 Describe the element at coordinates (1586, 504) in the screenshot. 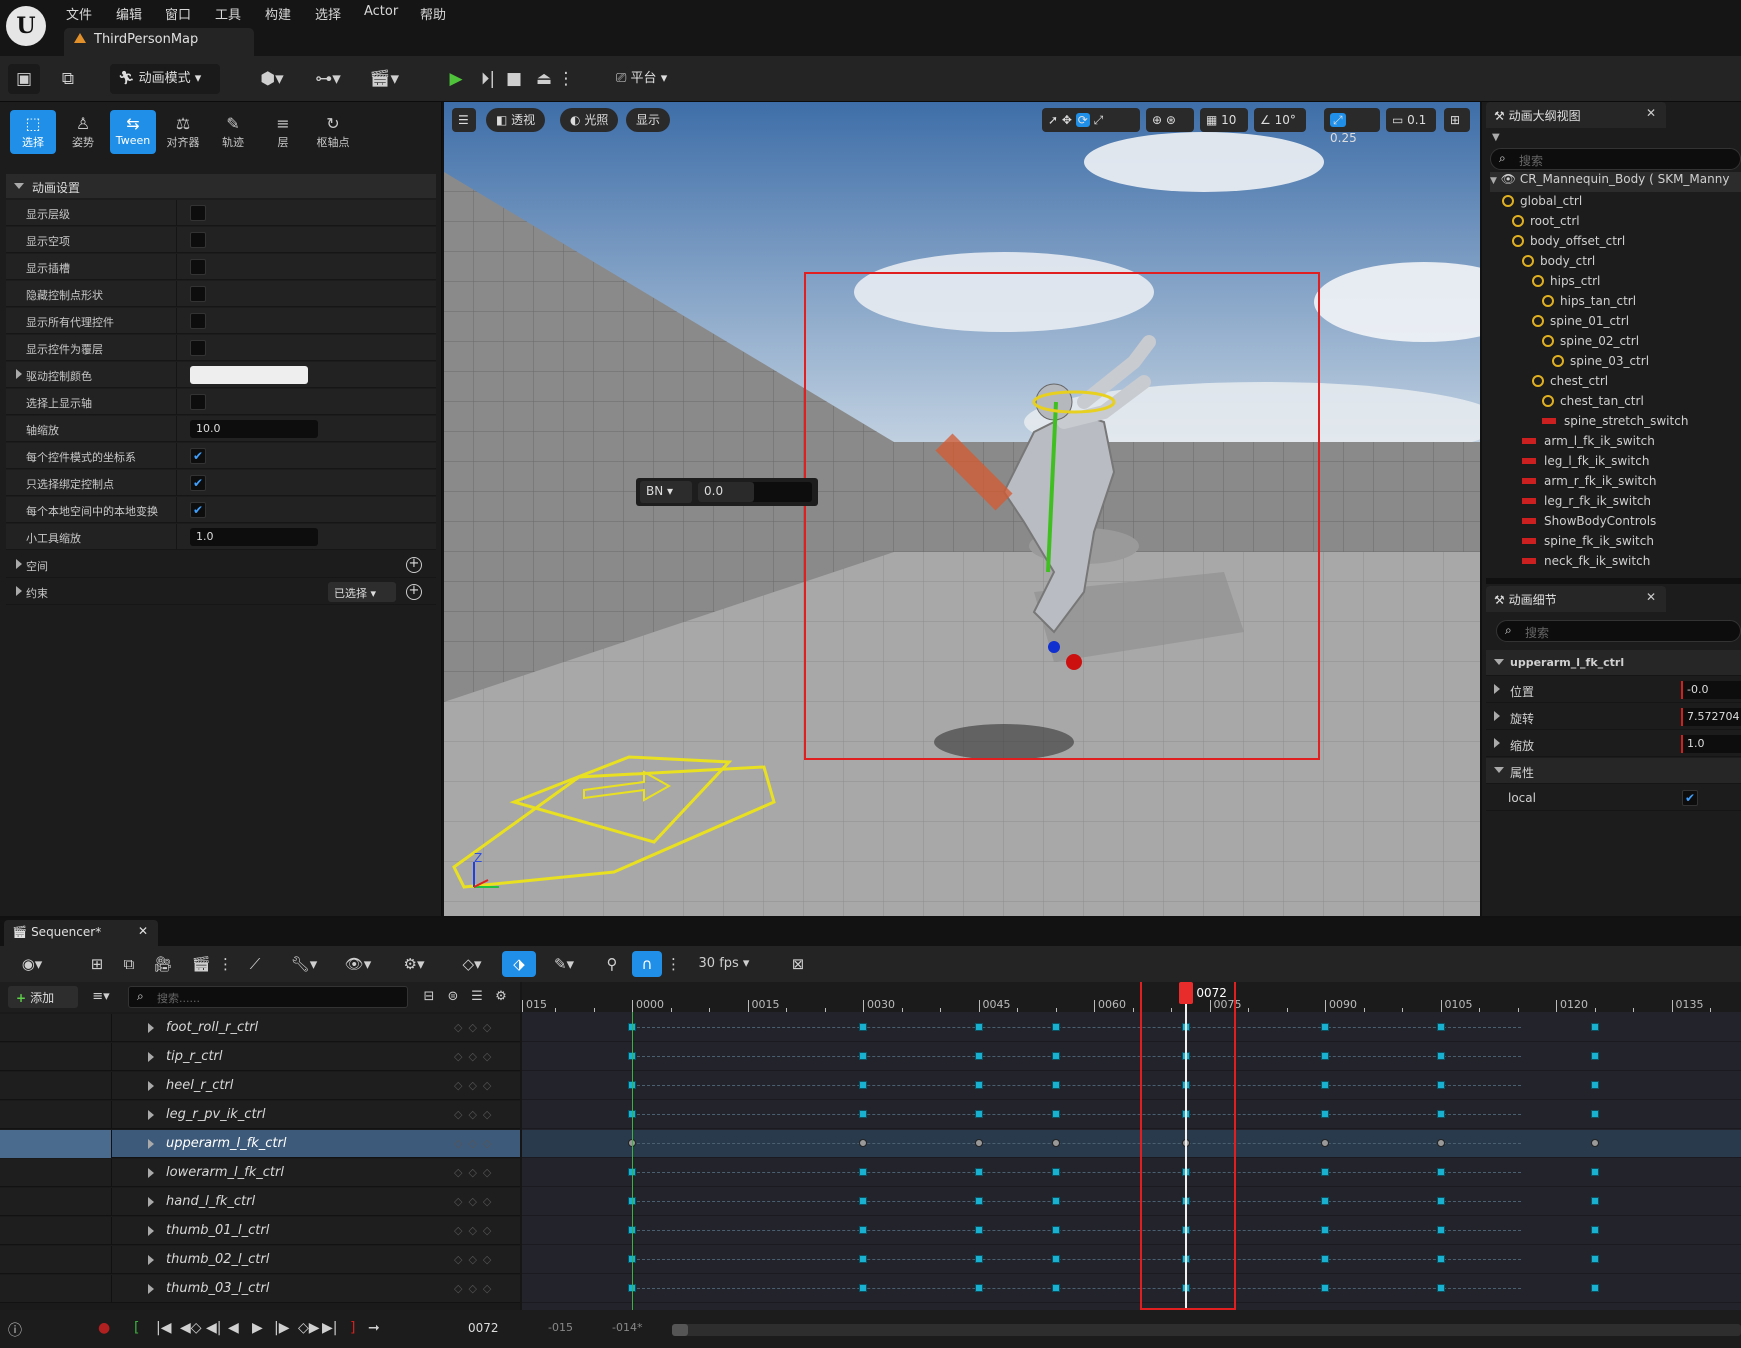

I see `outliner-item: leg_r_fk_ik_switch` at that location.